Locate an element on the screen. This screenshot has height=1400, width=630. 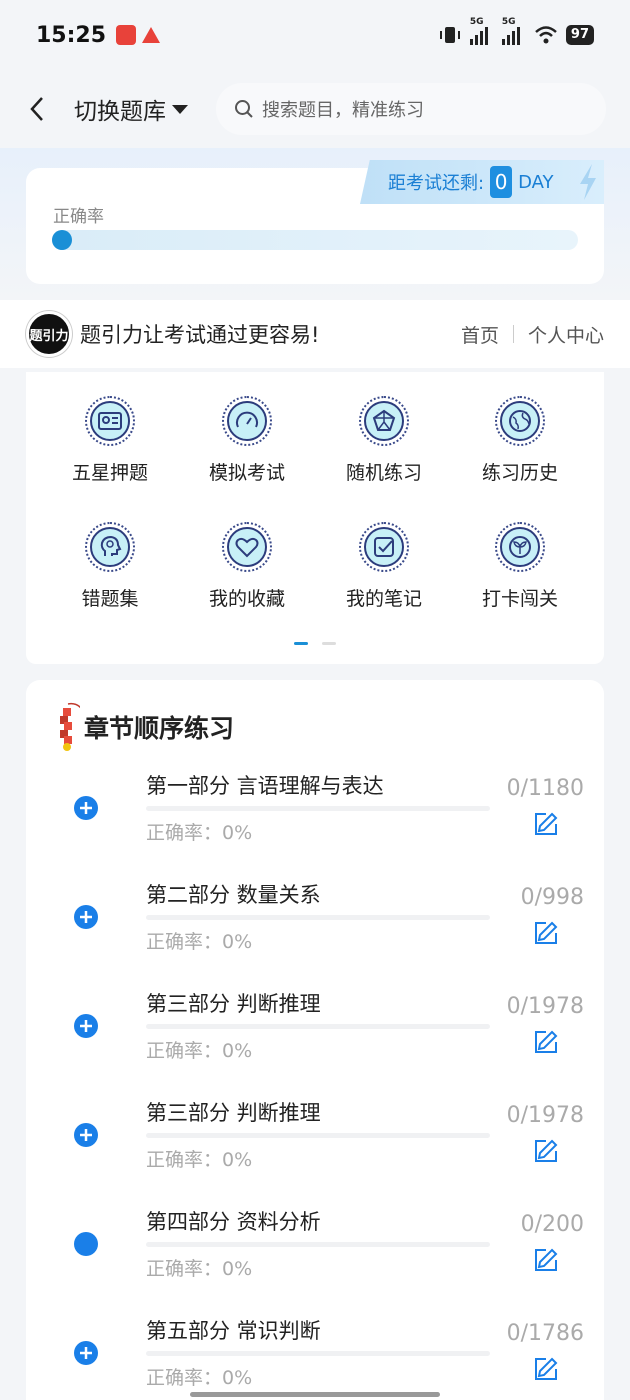
grid-pager is located at coordinates (315, 643).